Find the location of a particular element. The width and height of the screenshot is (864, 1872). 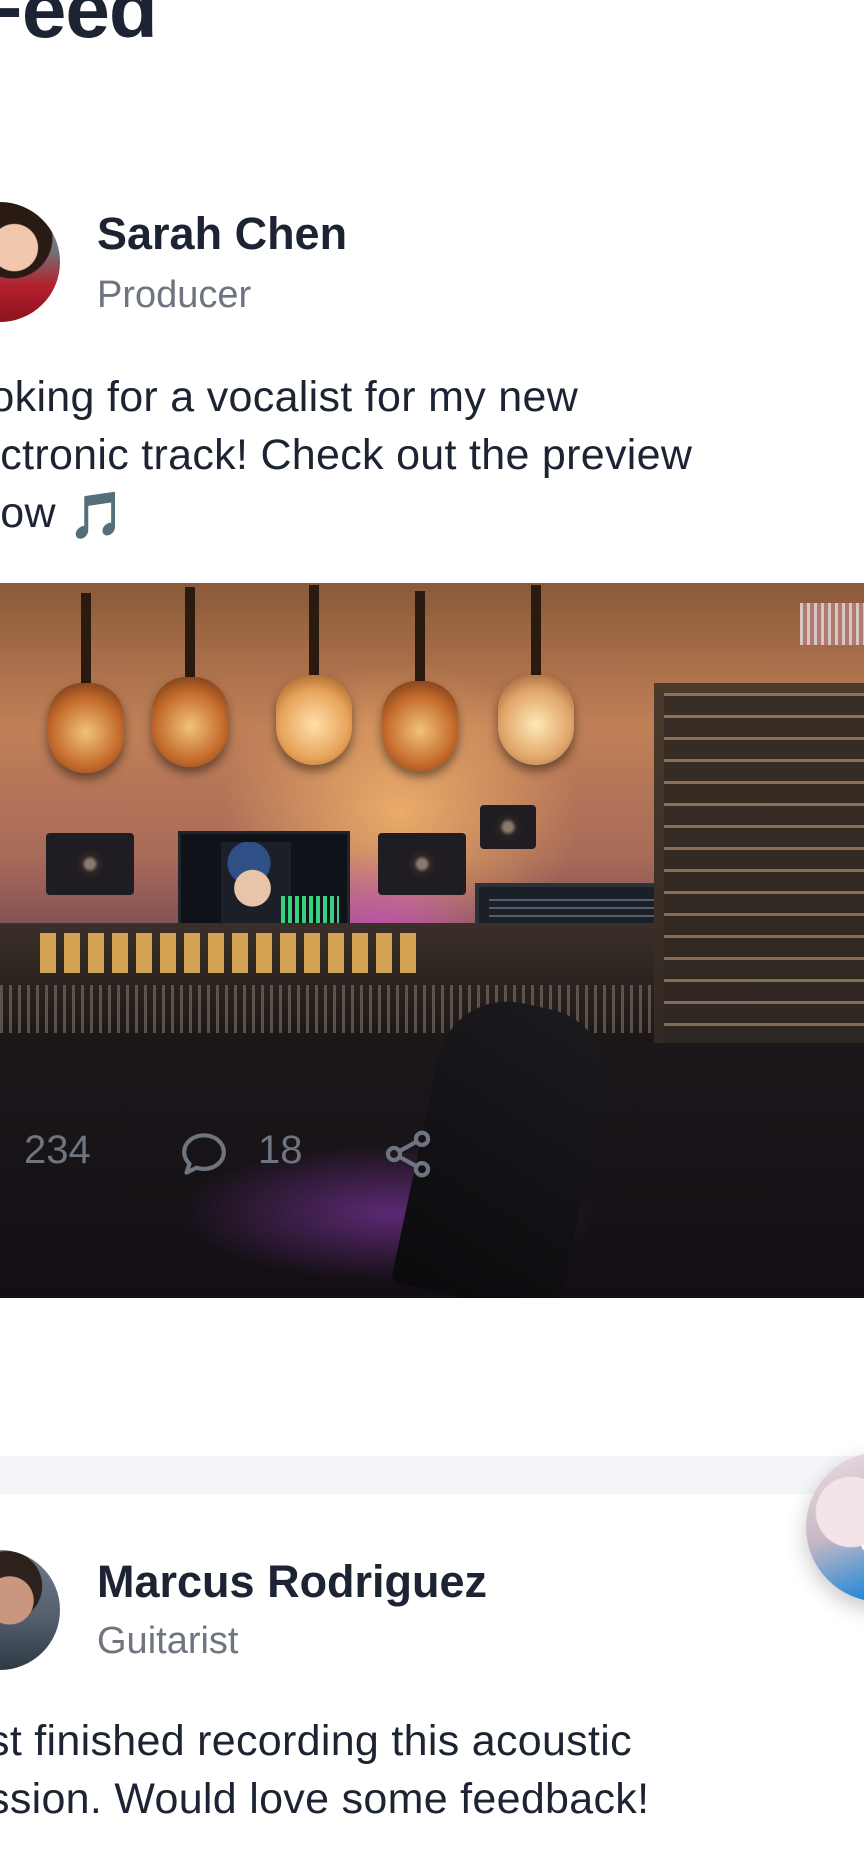

author-role: Guitarist is located at coordinates (168, 1641).